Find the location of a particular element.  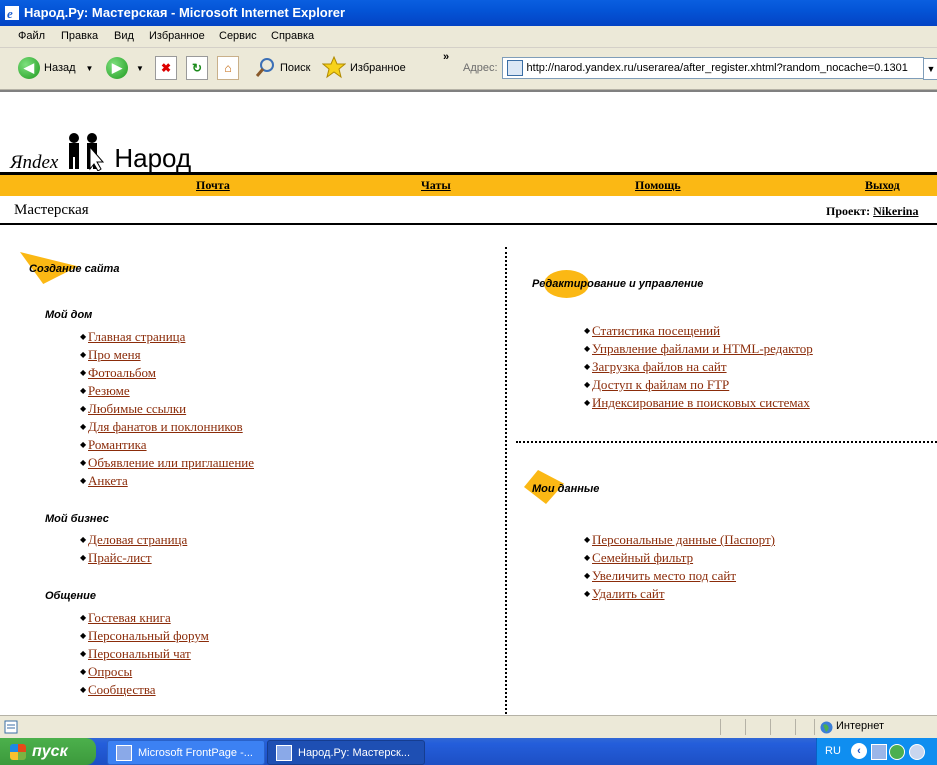

nav-chats: Чаты is located at coordinates (436, 185).